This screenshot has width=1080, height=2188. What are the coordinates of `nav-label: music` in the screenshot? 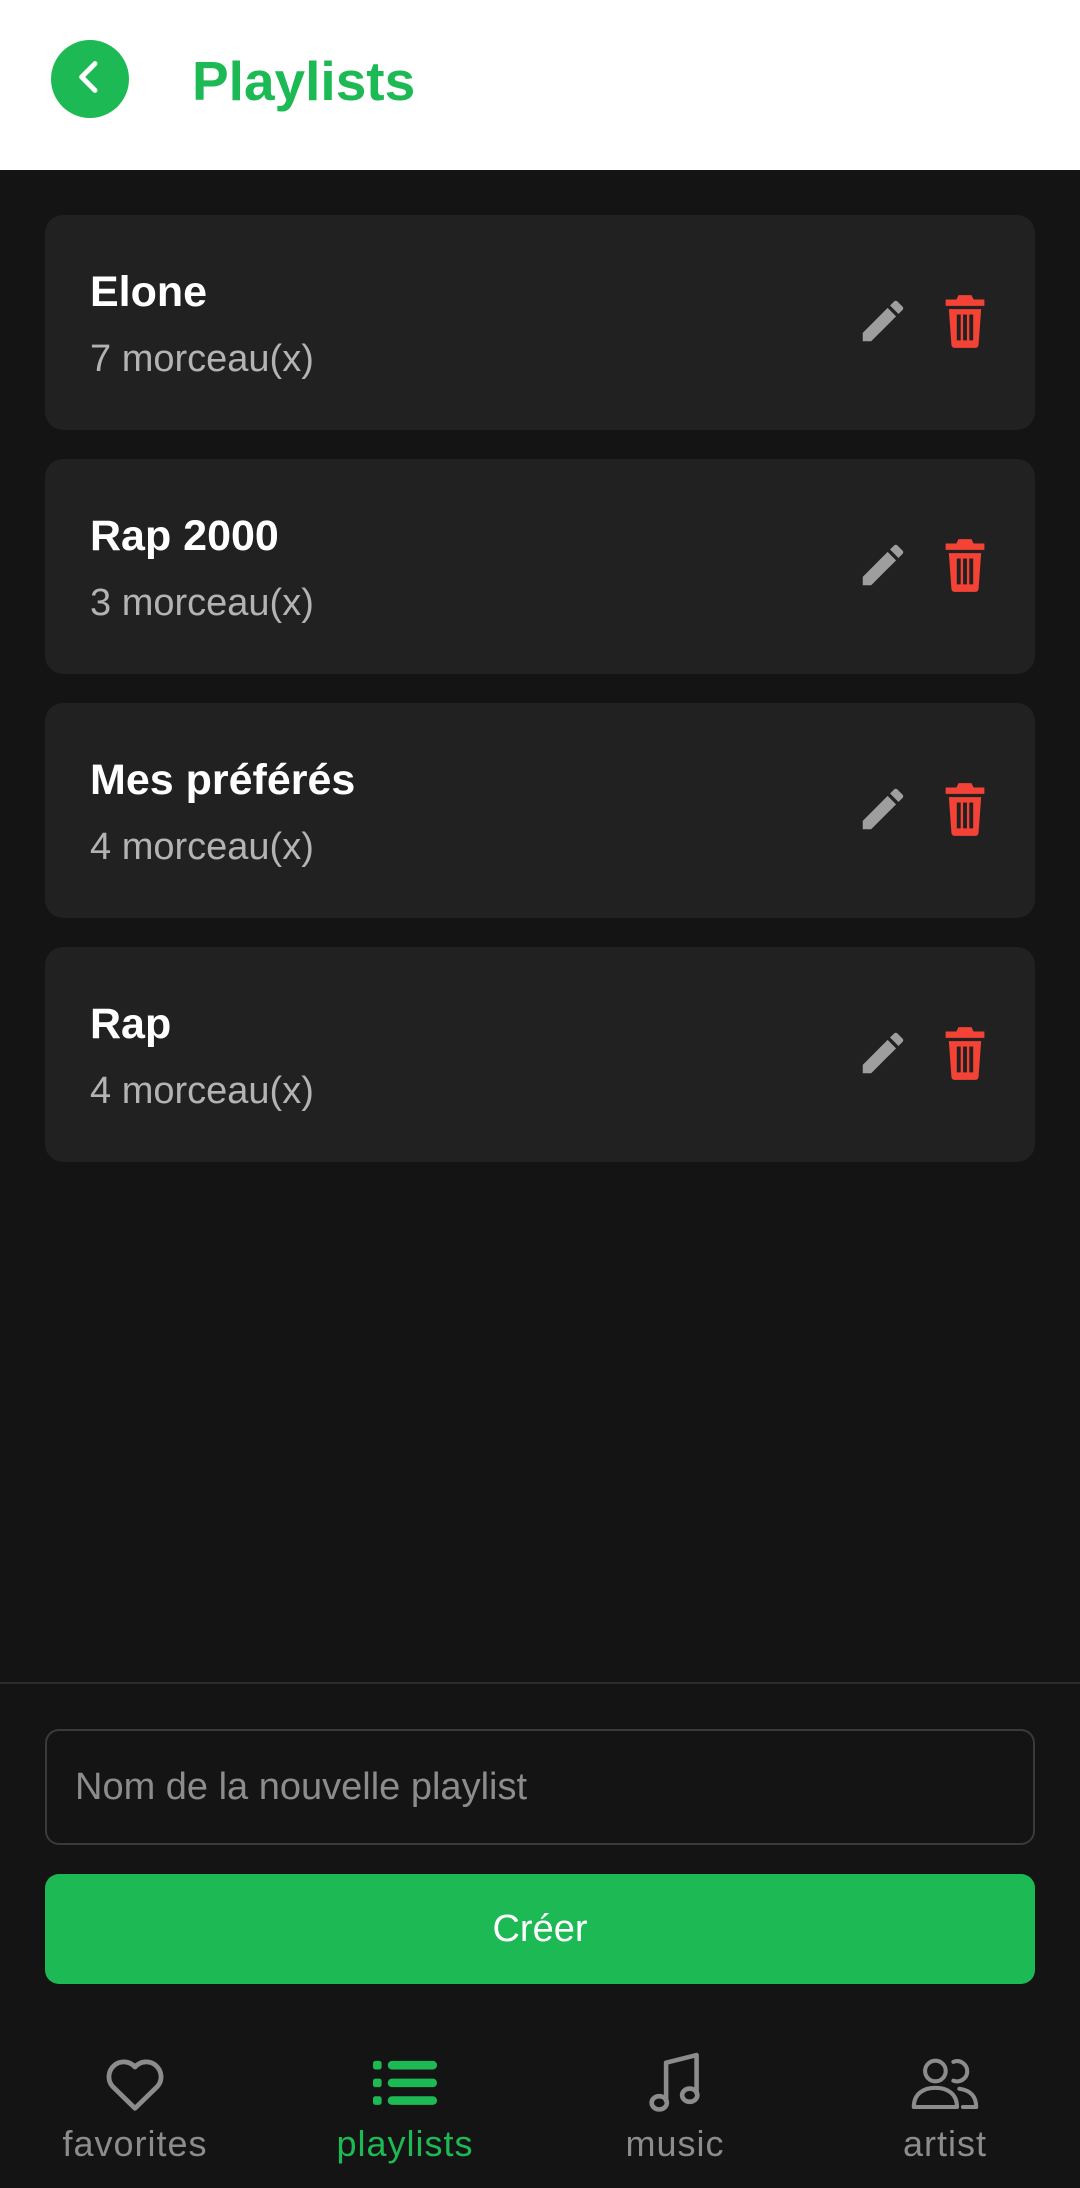 It's located at (675, 2143).